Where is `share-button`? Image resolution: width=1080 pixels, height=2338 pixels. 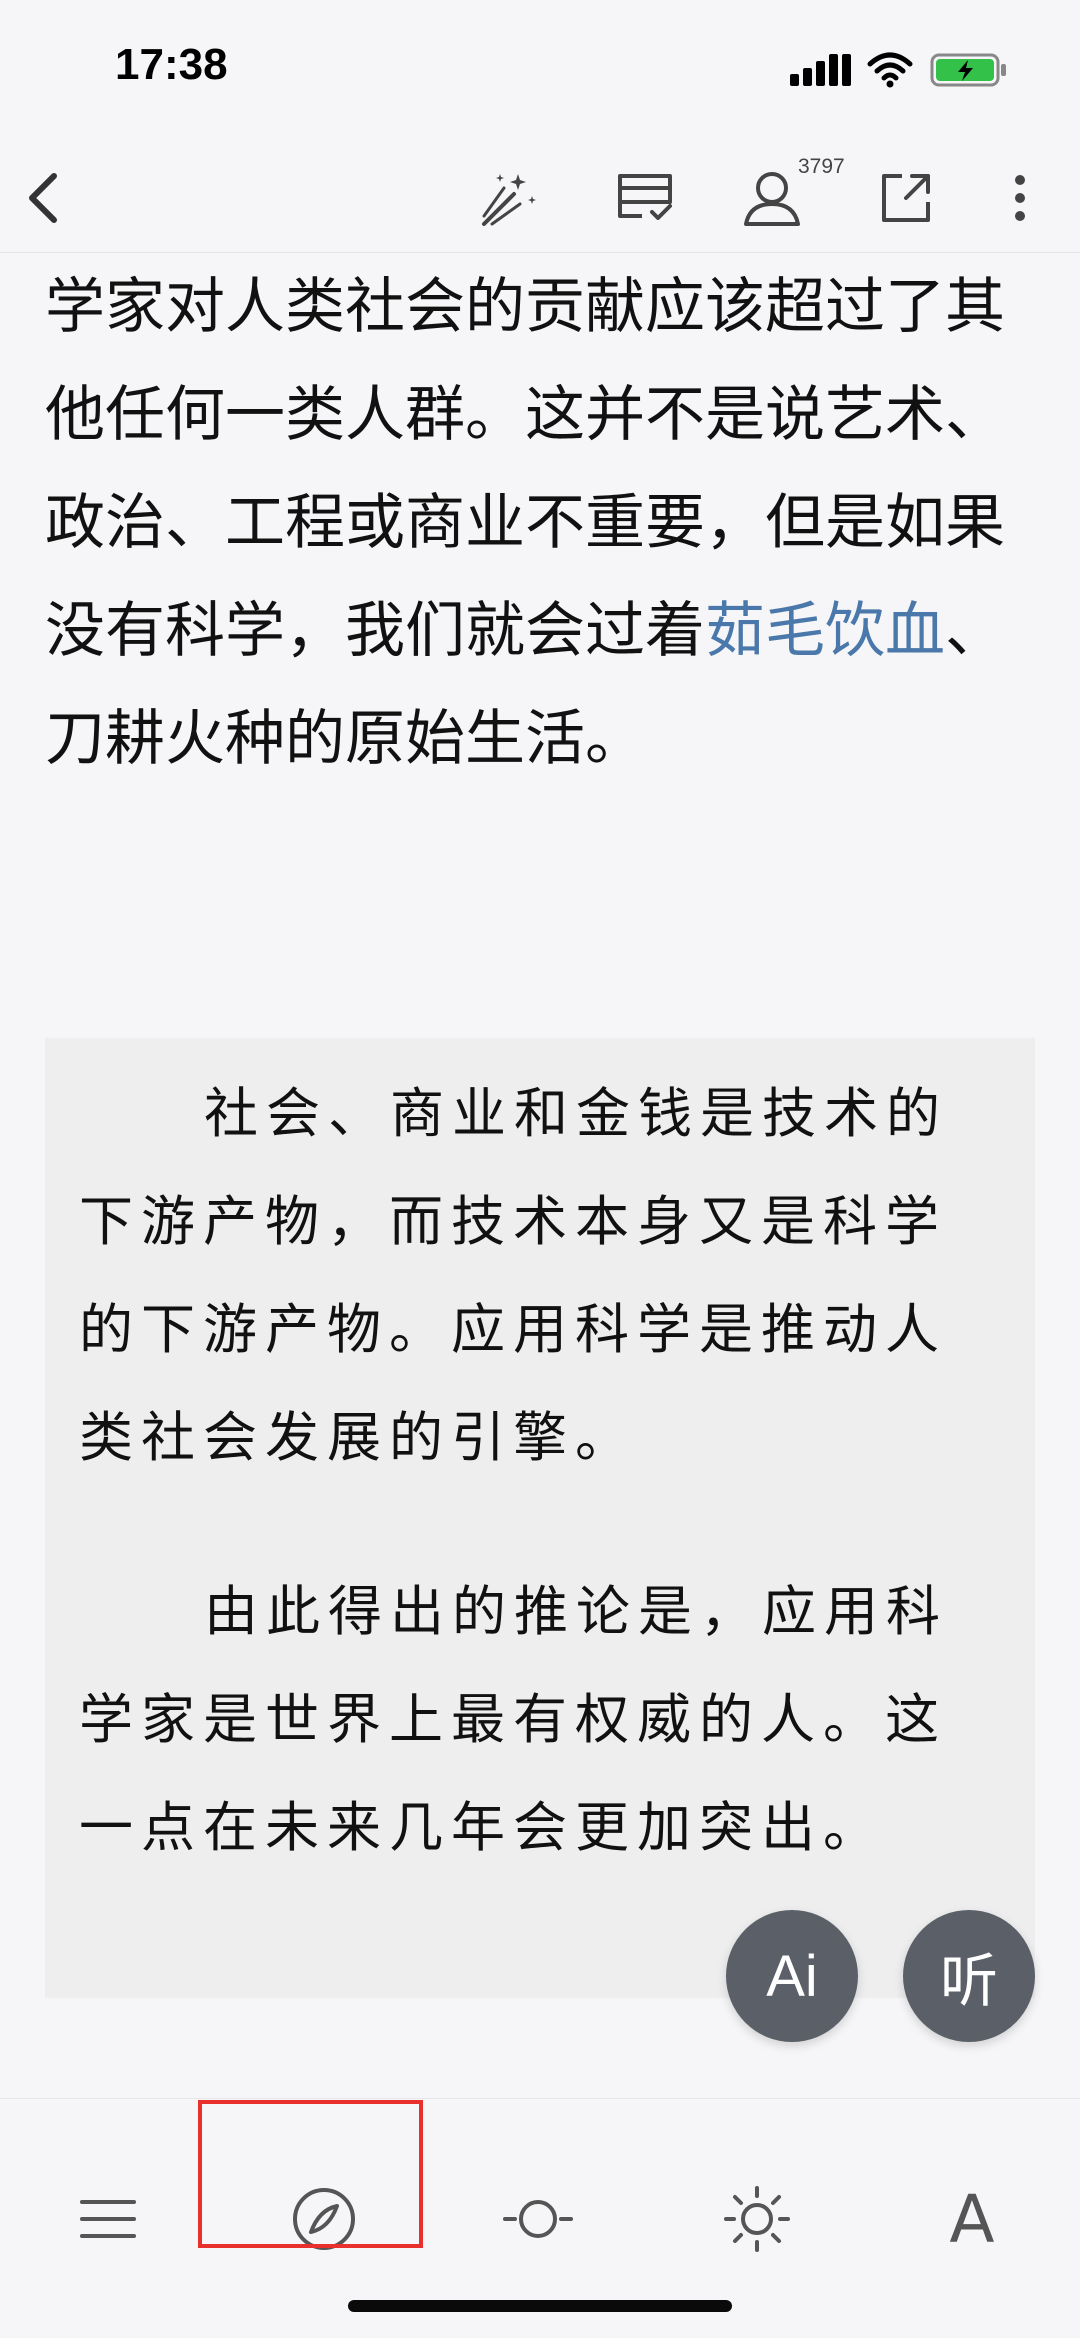
share-button is located at coordinates (906, 198).